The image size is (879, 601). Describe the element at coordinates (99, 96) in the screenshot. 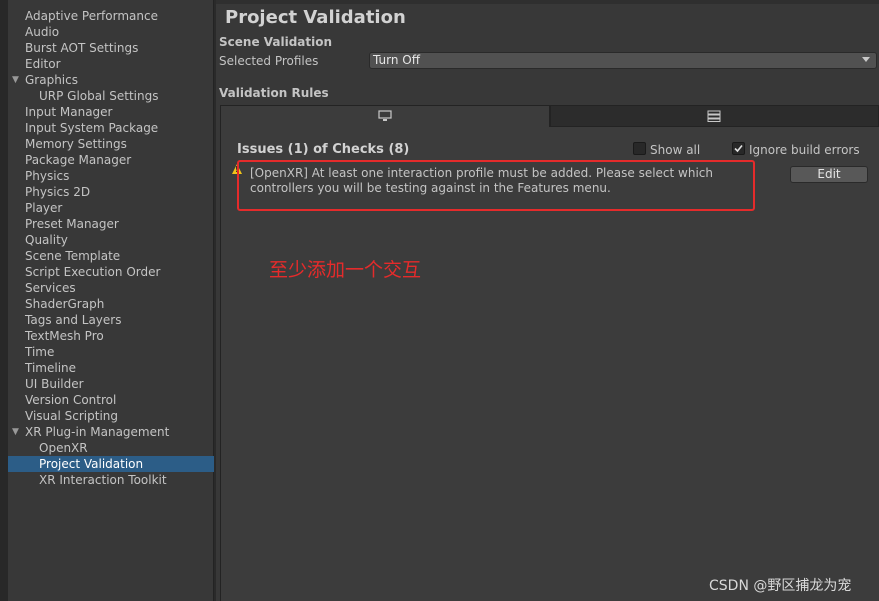

I see `sidebar-item-label: URP Global Settings` at that location.